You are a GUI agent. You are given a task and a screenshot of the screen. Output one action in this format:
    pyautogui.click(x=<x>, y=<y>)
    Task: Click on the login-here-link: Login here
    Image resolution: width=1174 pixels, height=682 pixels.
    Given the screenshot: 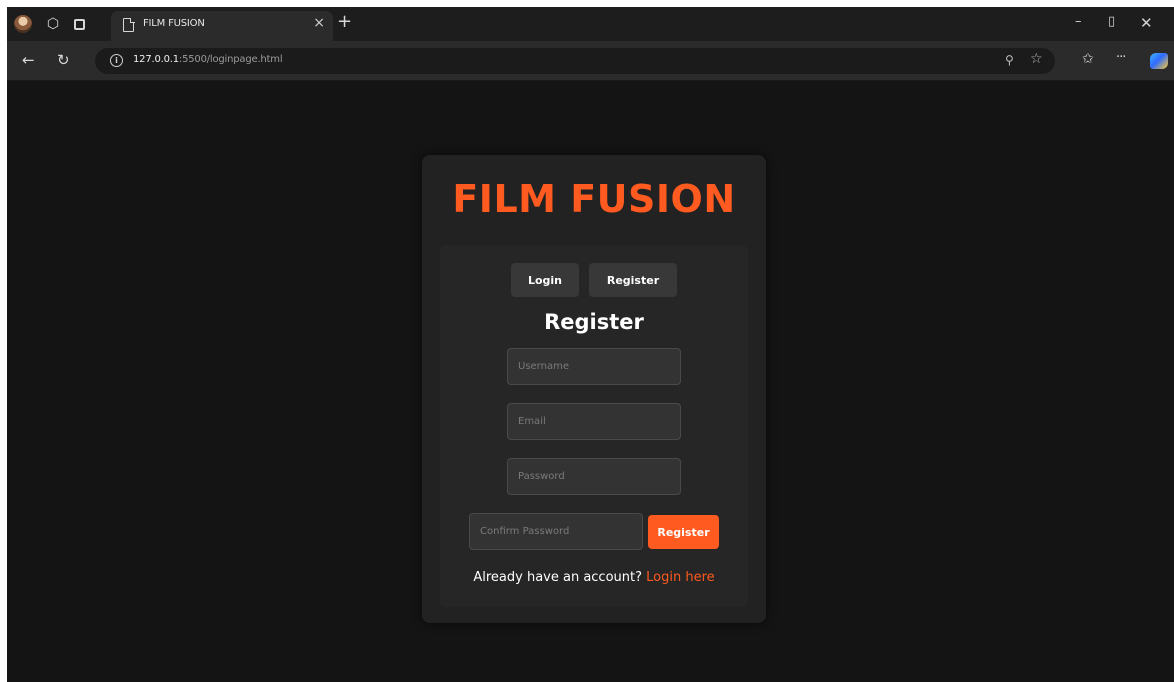 What is the action you would take?
    pyautogui.click(x=680, y=577)
    